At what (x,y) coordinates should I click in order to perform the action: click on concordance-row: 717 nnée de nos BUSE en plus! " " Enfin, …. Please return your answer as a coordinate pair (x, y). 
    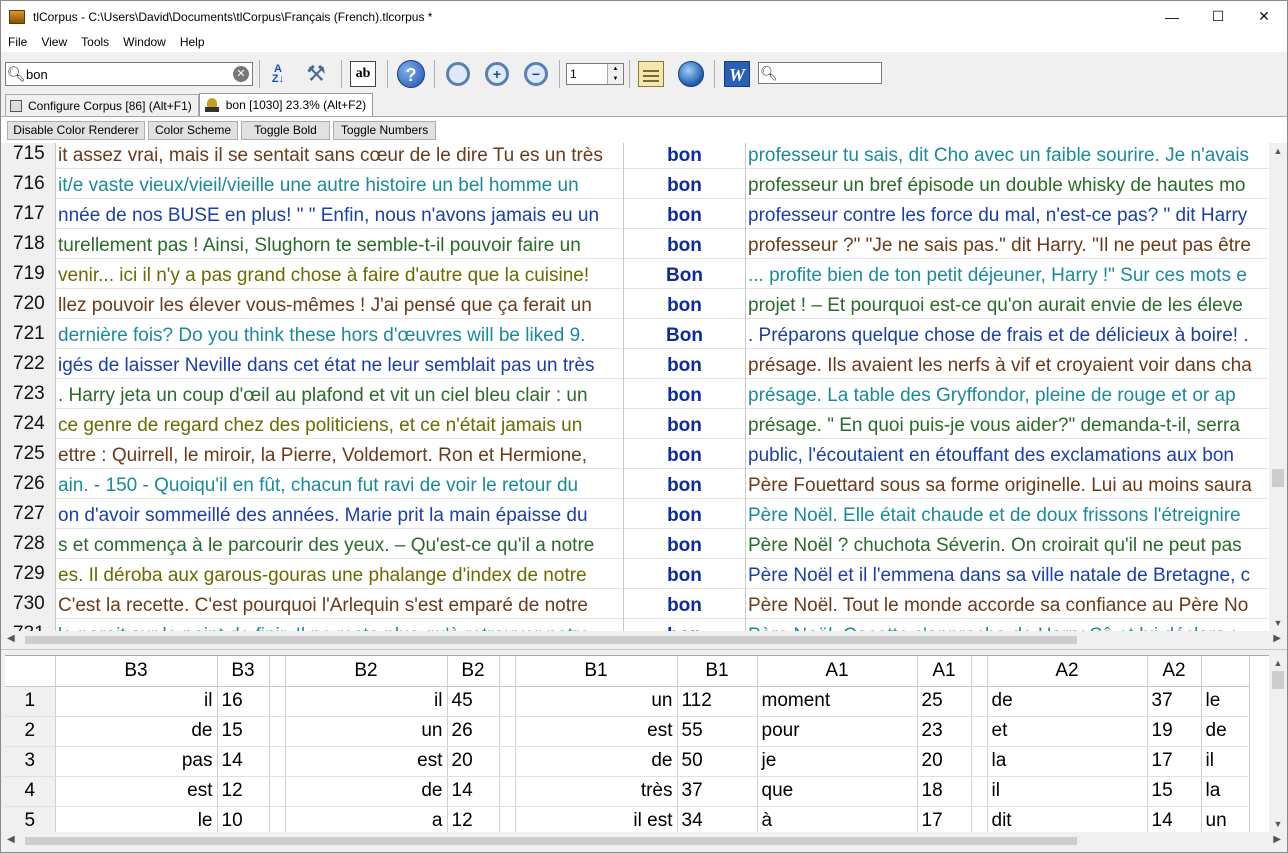
    Looking at the image, I should click on (635, 214).